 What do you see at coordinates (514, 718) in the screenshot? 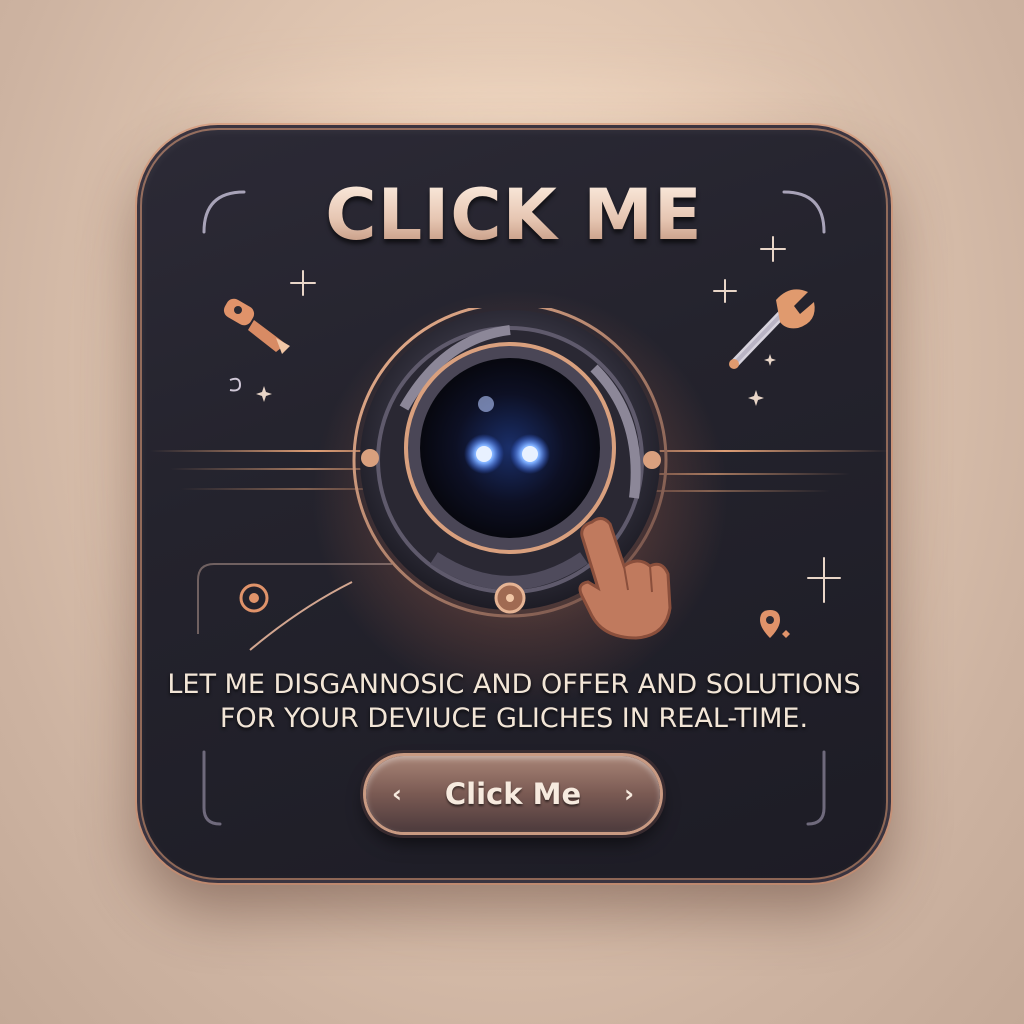
I see `description-line: FOR YOUR DEVIUCE GLICHES IN REAL-TIME.` at bounding box center [514, 718].